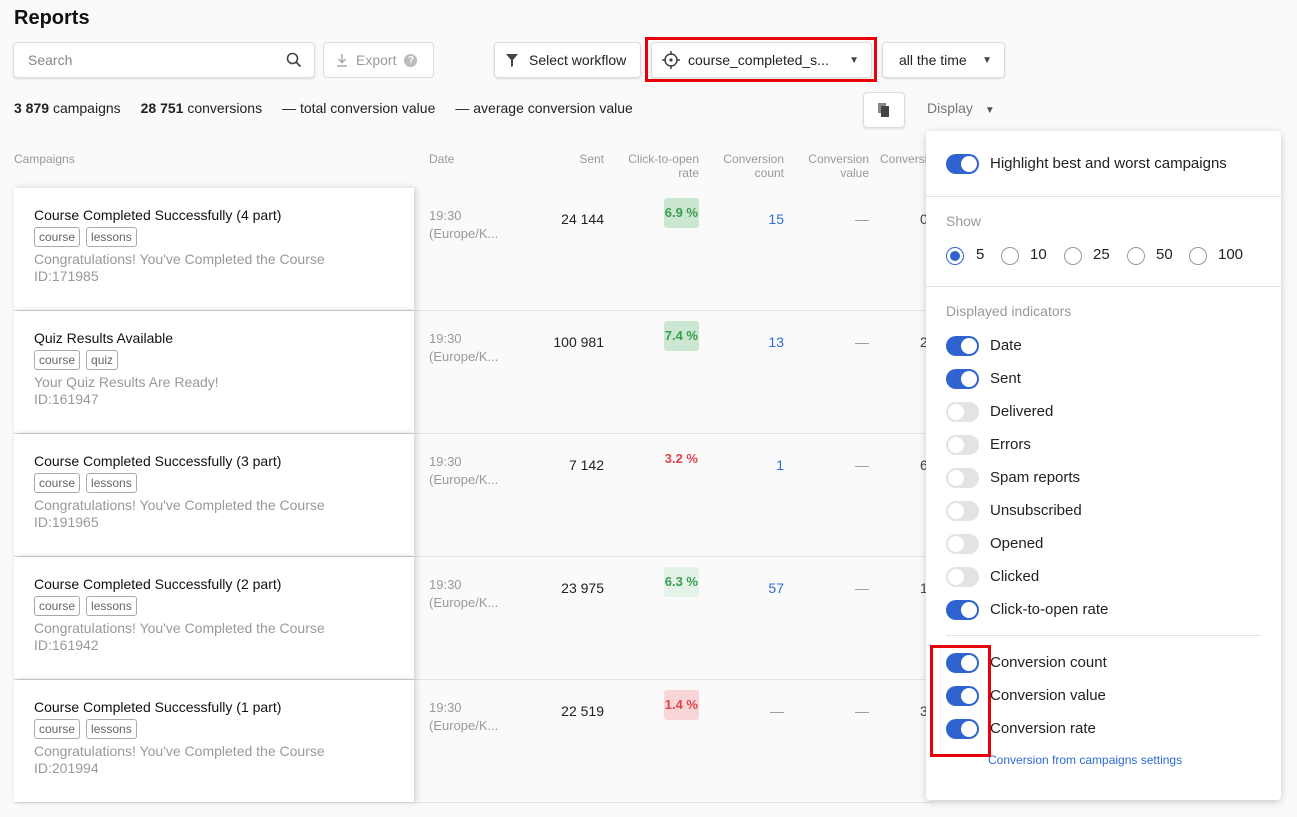 This screenshot has height=817, width=1297. I want to click on indicator-label: Conversion count, so click(1048, 662).